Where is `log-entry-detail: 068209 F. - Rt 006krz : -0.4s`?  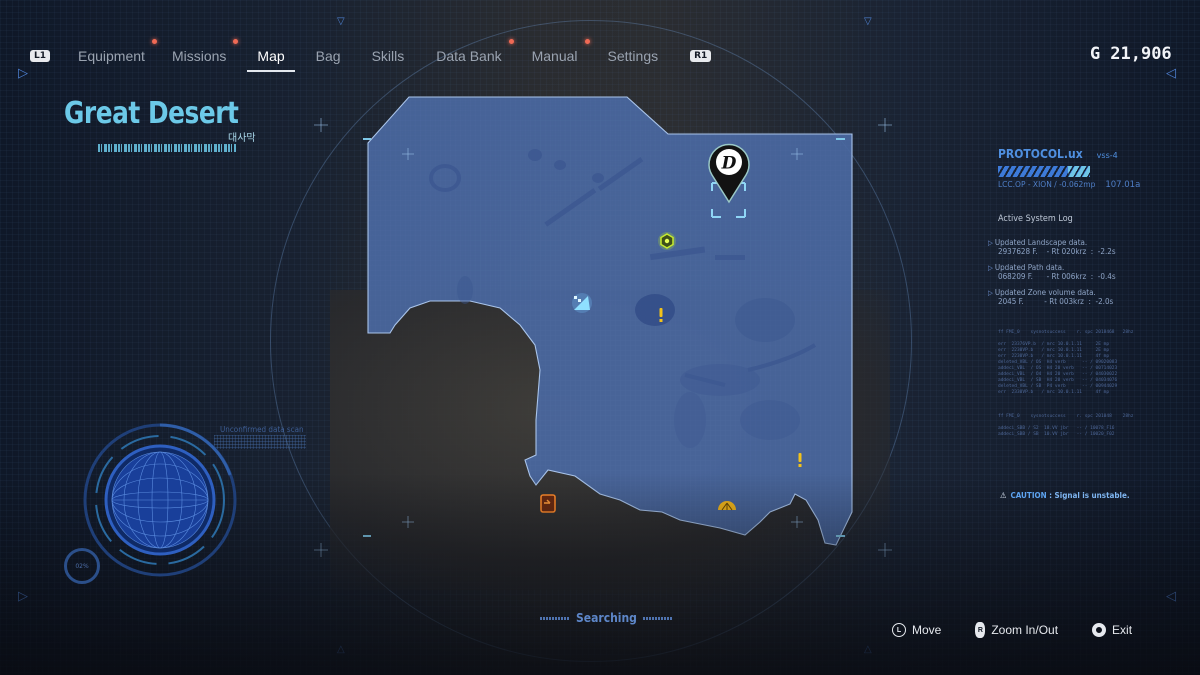
log-entry-detail: 068209 F. - Rt 006krz : -0.4s is located at coordinates (1057, 276).